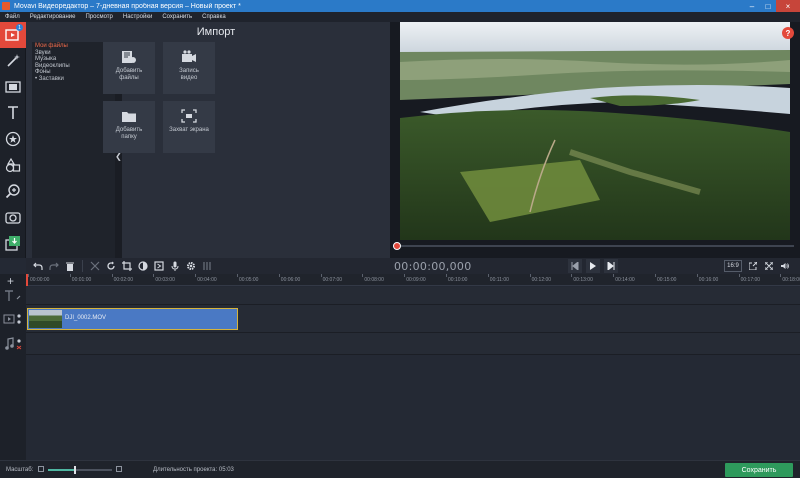 The width and height of the screenshot is (800, 478). I want to click on menu-edit: Редактирование, so click(53, 17).